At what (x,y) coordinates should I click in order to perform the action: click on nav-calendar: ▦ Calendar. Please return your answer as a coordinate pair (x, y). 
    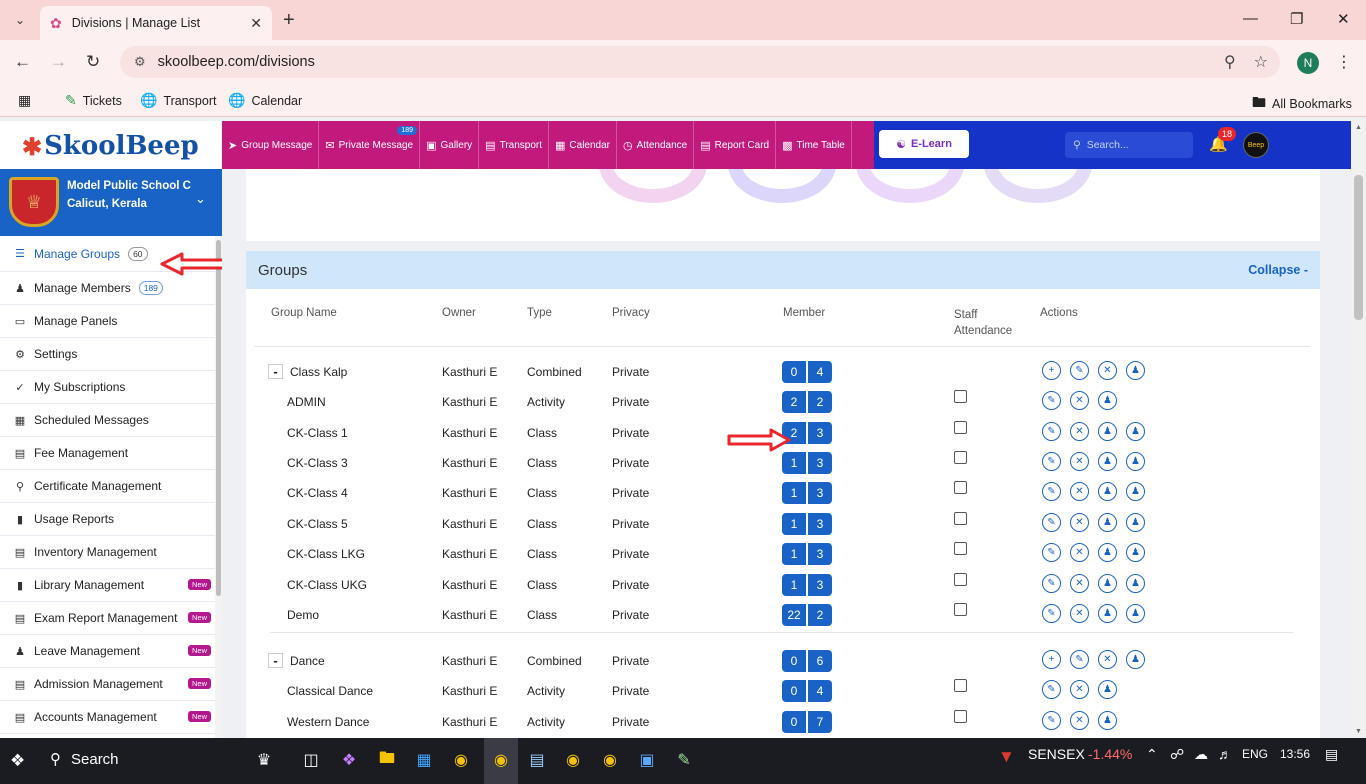
    Looking at the image, I should click on (583, 145).